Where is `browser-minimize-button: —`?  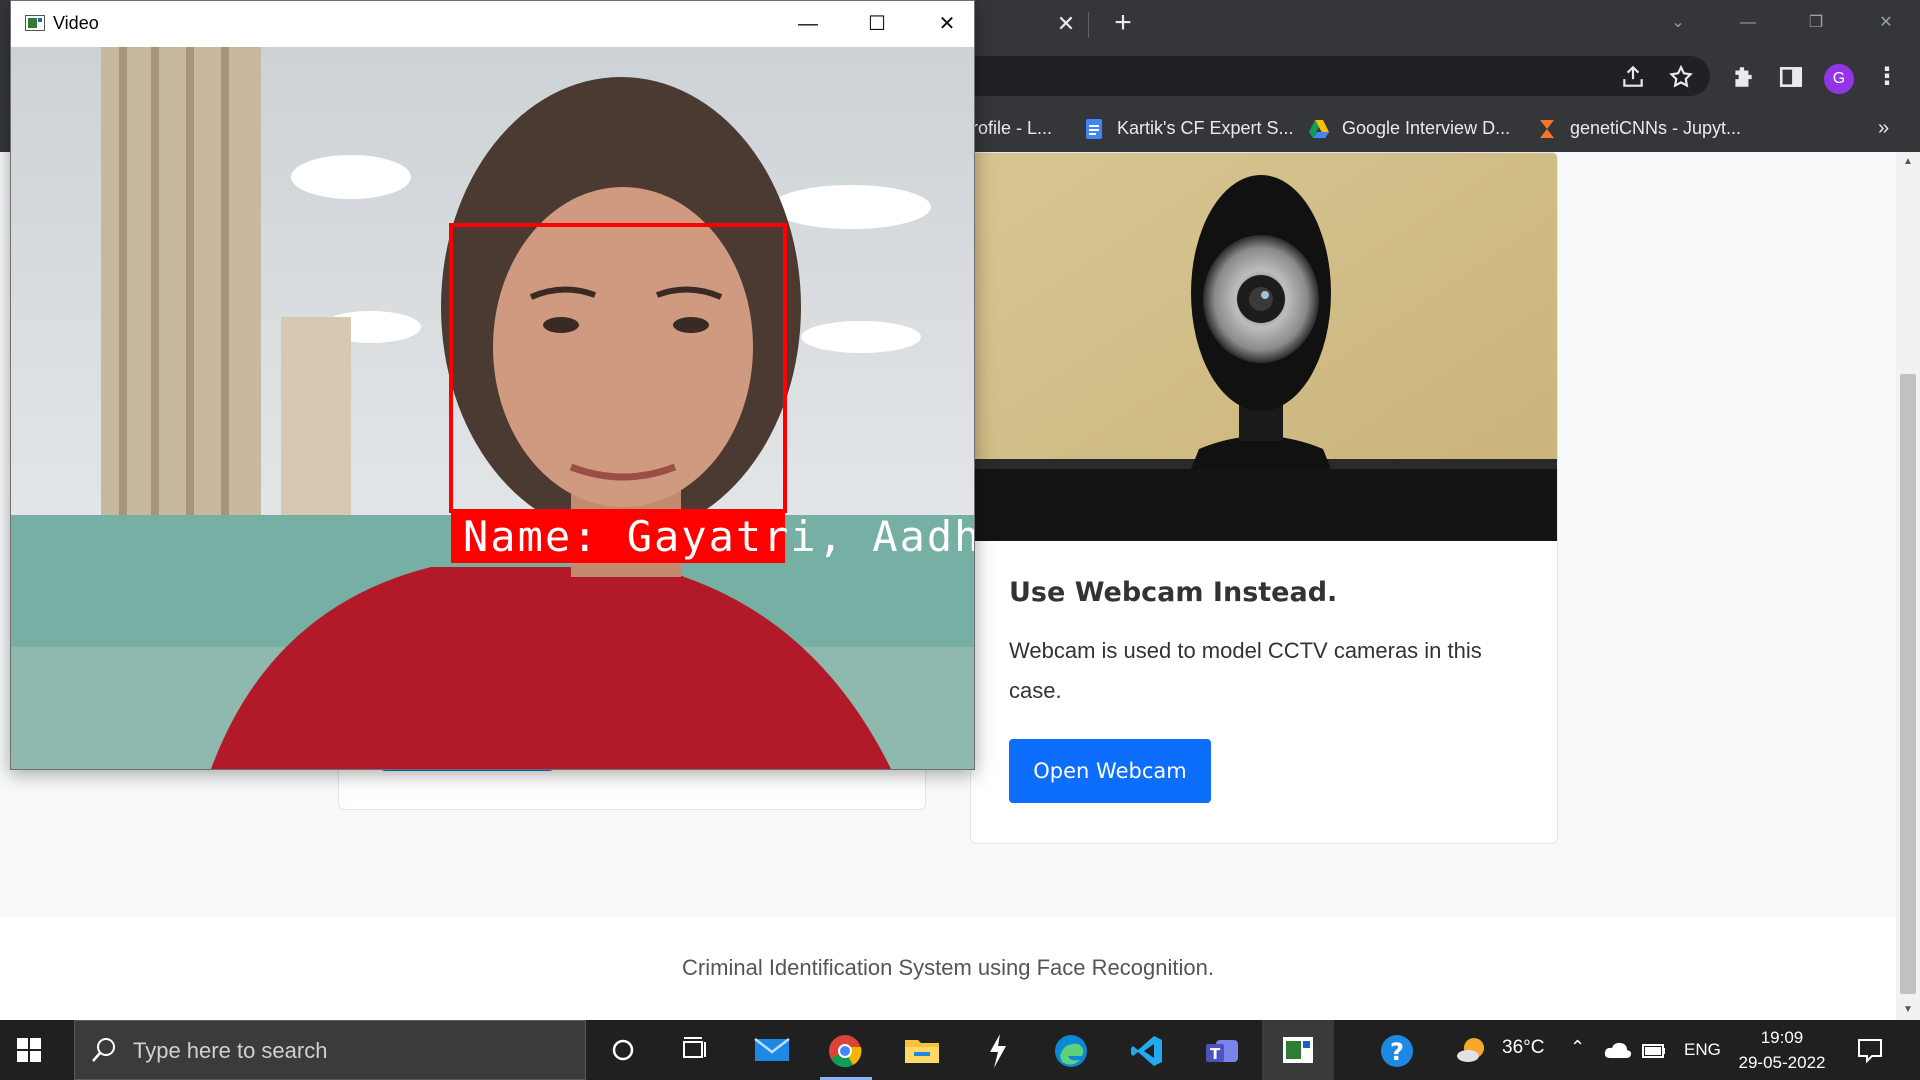 browser-minimize-button: — is located at coordinates (1748, 23).